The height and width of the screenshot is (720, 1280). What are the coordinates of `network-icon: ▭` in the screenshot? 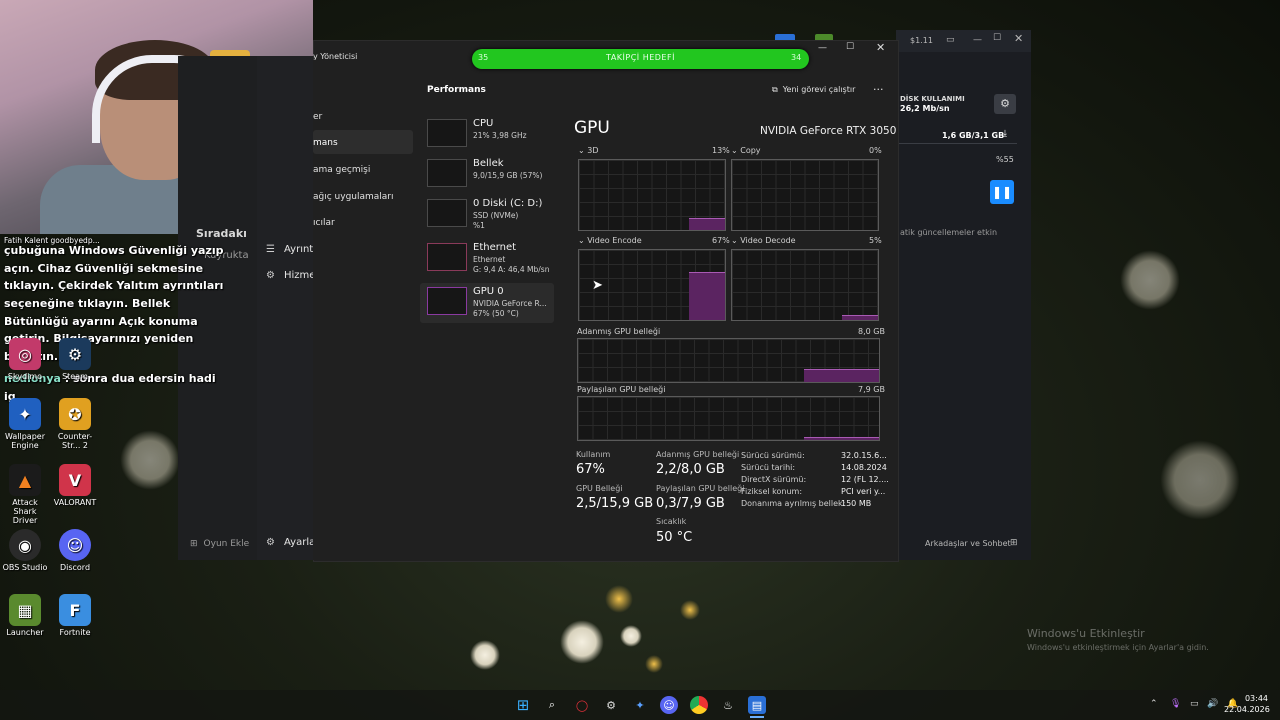 It's located at (1194, 704).